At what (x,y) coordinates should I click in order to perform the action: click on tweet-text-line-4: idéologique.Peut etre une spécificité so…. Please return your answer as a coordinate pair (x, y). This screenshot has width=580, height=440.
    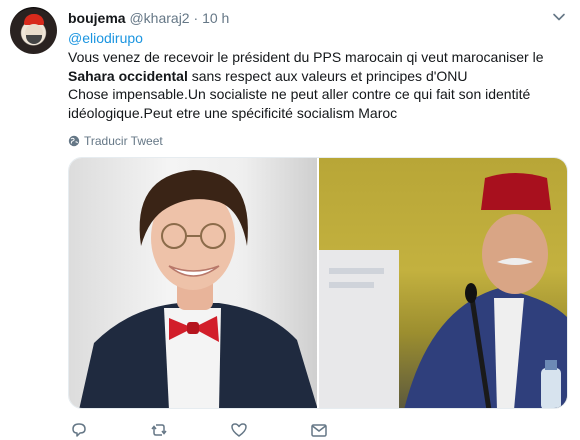
    Looking at the image, I should click on (233, 112).